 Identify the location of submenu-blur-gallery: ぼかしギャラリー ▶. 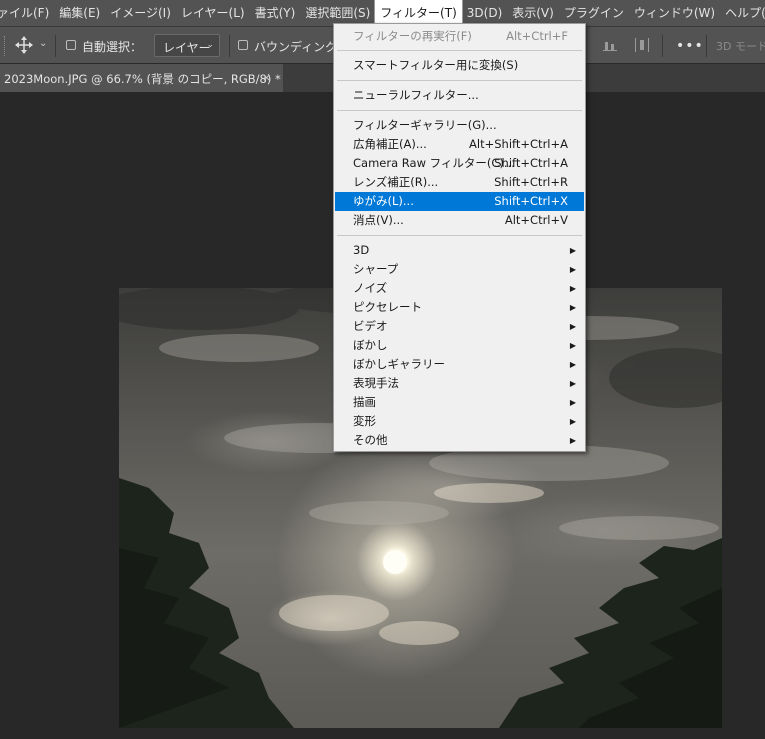
(459, 364).